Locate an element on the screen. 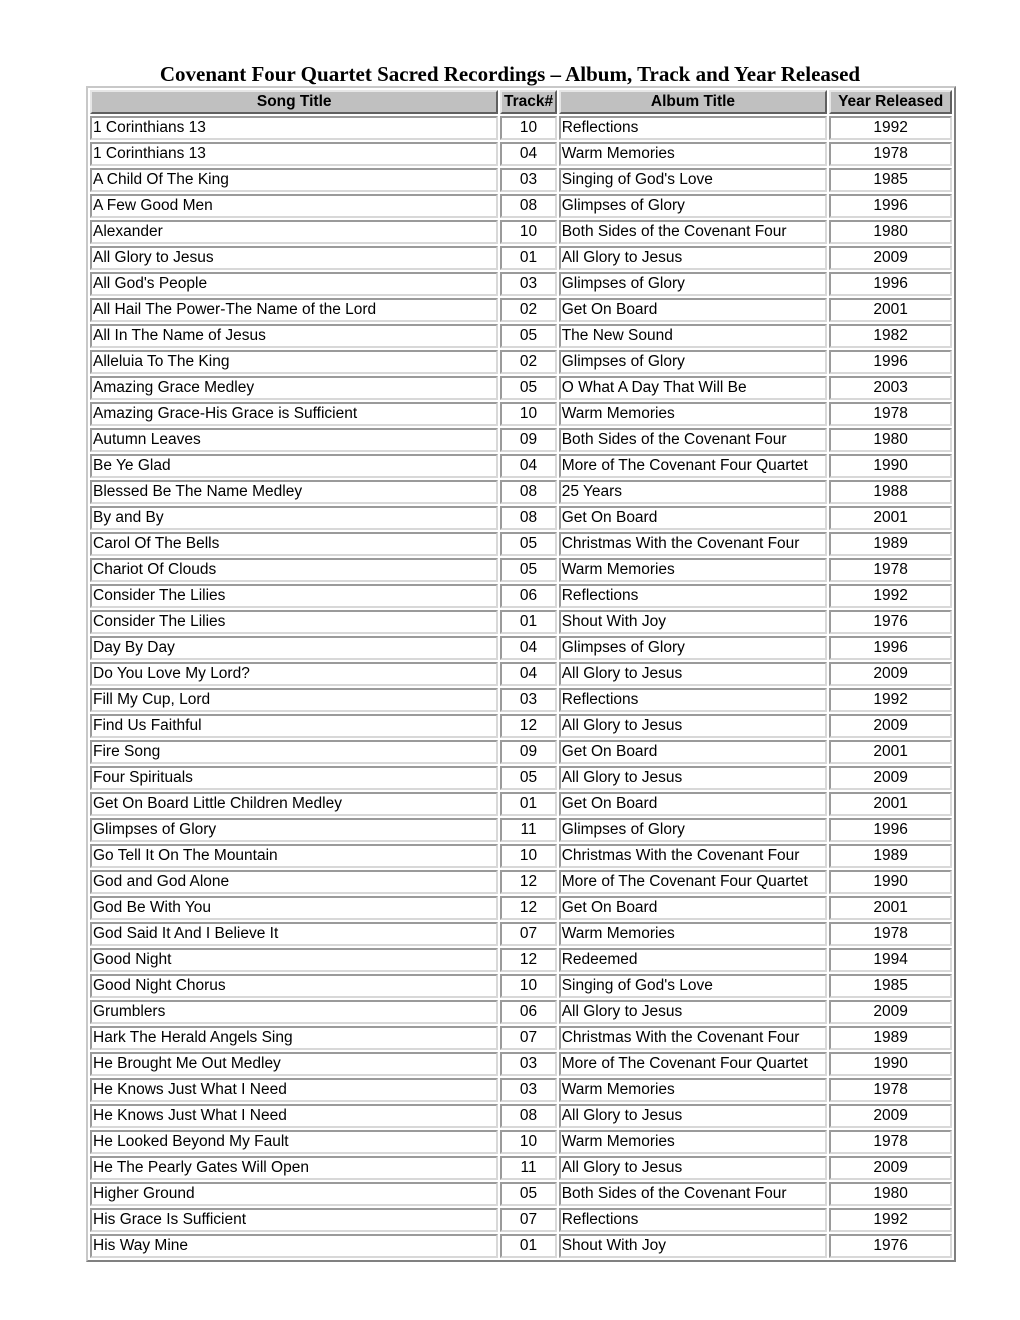  cell-song-title: Glimpses of Glory is located at coordinates (294, 830).